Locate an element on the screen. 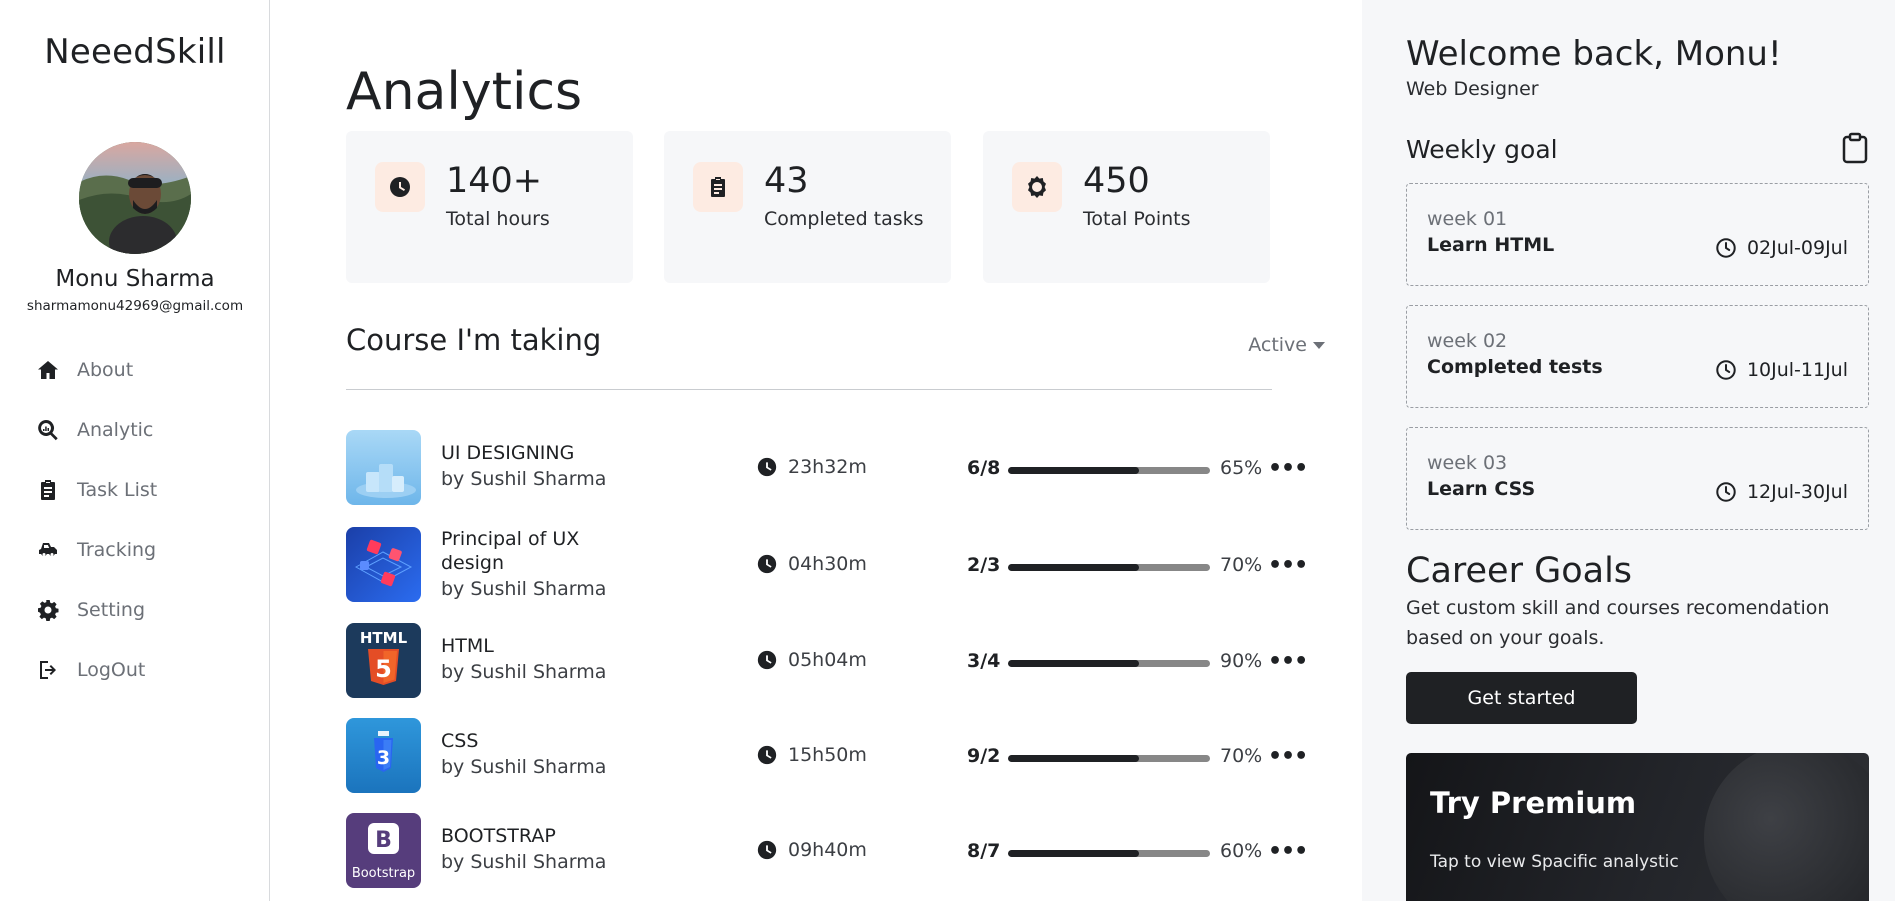  sidebar-item-label: Setting is located at coordinates (111, 610).